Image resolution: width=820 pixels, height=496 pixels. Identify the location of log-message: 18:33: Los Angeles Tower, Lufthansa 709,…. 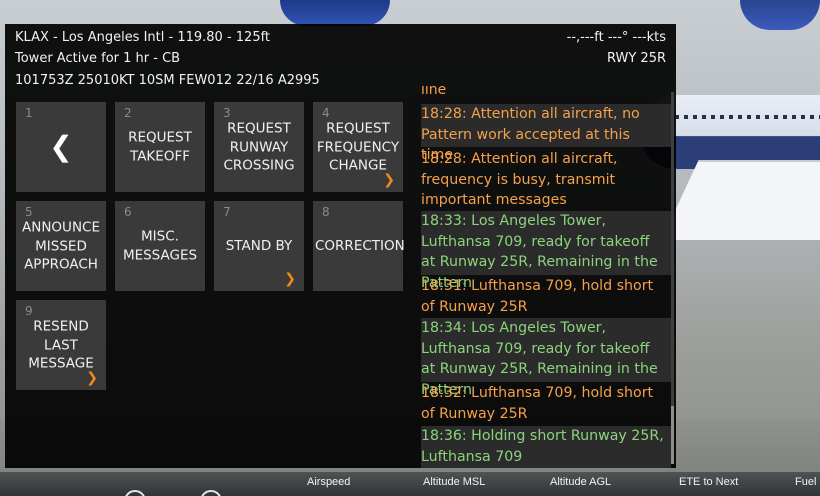
(546, 251).